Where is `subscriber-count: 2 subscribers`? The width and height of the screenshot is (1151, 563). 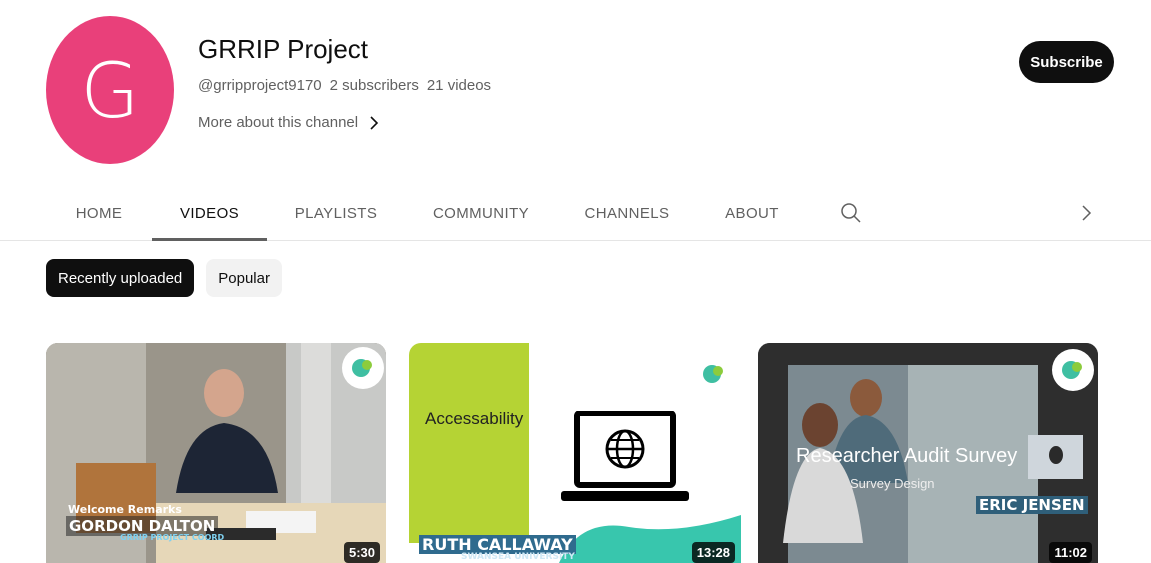 subscriber-count: 2 subscribers is located at coordinates (374, 85).